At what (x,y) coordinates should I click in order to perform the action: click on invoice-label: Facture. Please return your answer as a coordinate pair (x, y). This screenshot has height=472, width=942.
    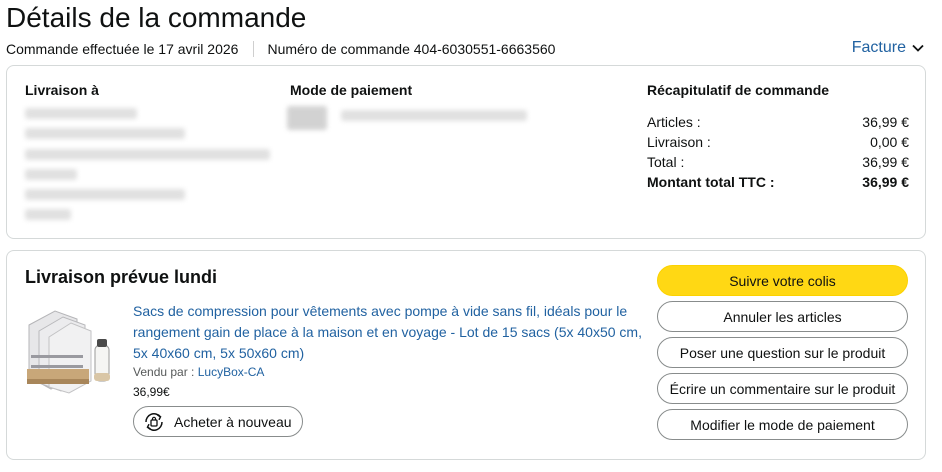
    Looking at the image, I should click on (878, 47).